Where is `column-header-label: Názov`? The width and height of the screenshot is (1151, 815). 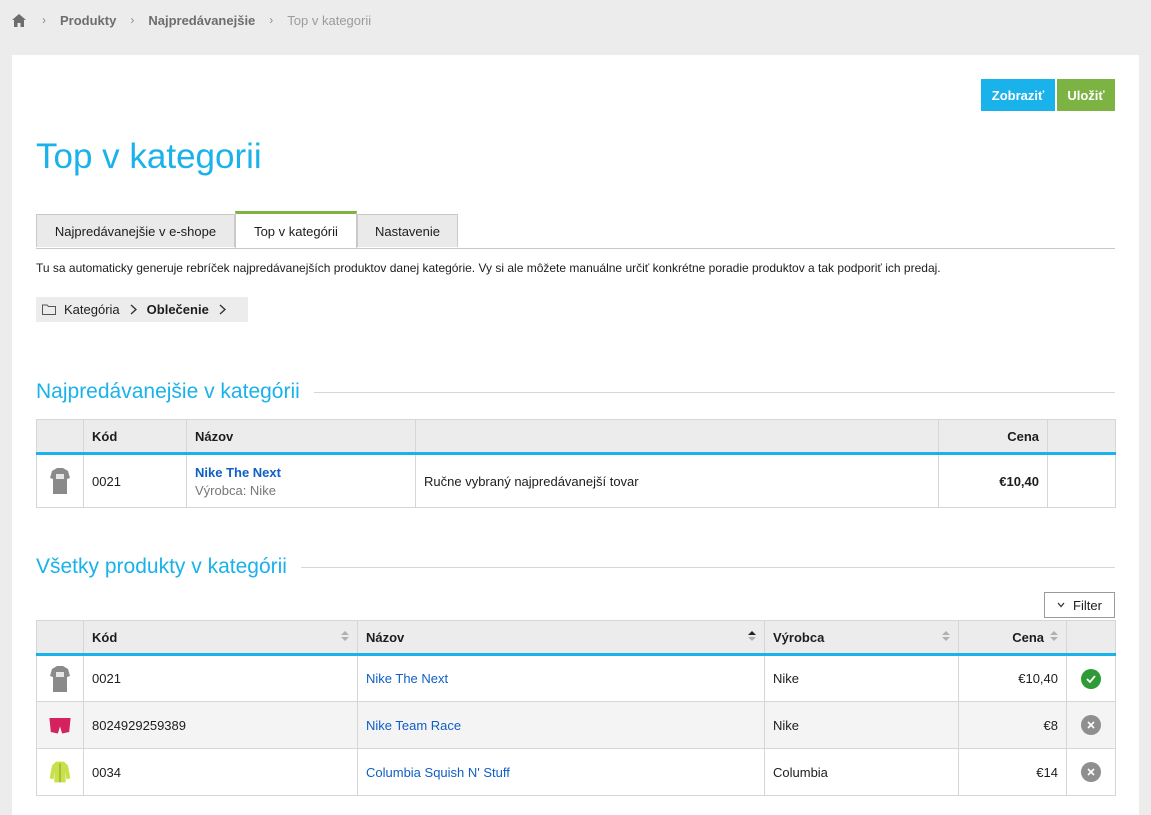 column-header-label: Názov is located at coordinates (385, 637).